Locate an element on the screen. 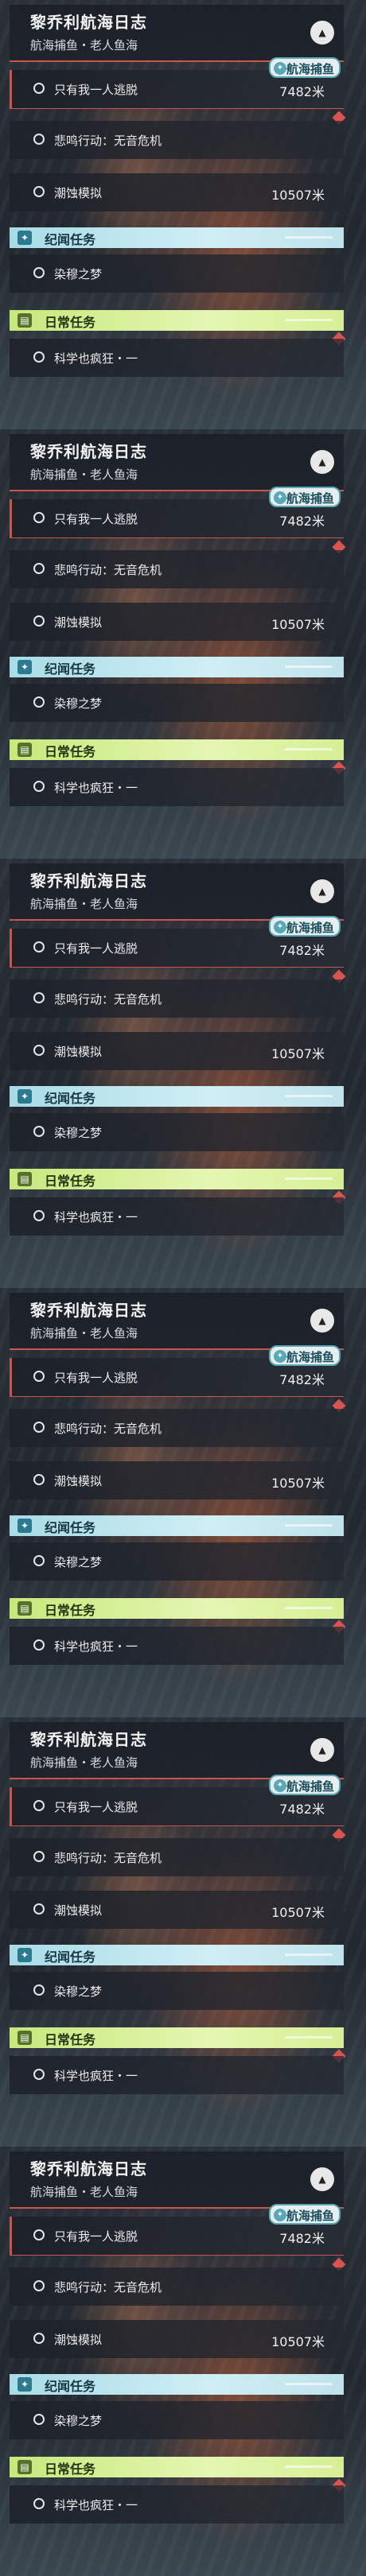  legend-quest-label: 纪闻任务 is located at coordinates (70, 240).